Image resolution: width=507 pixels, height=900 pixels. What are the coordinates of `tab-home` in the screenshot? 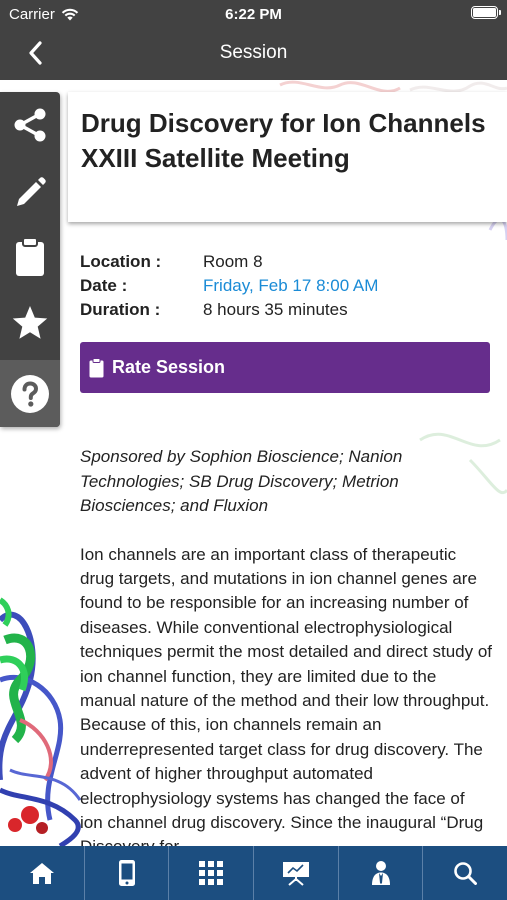 It's located at (42, 873).